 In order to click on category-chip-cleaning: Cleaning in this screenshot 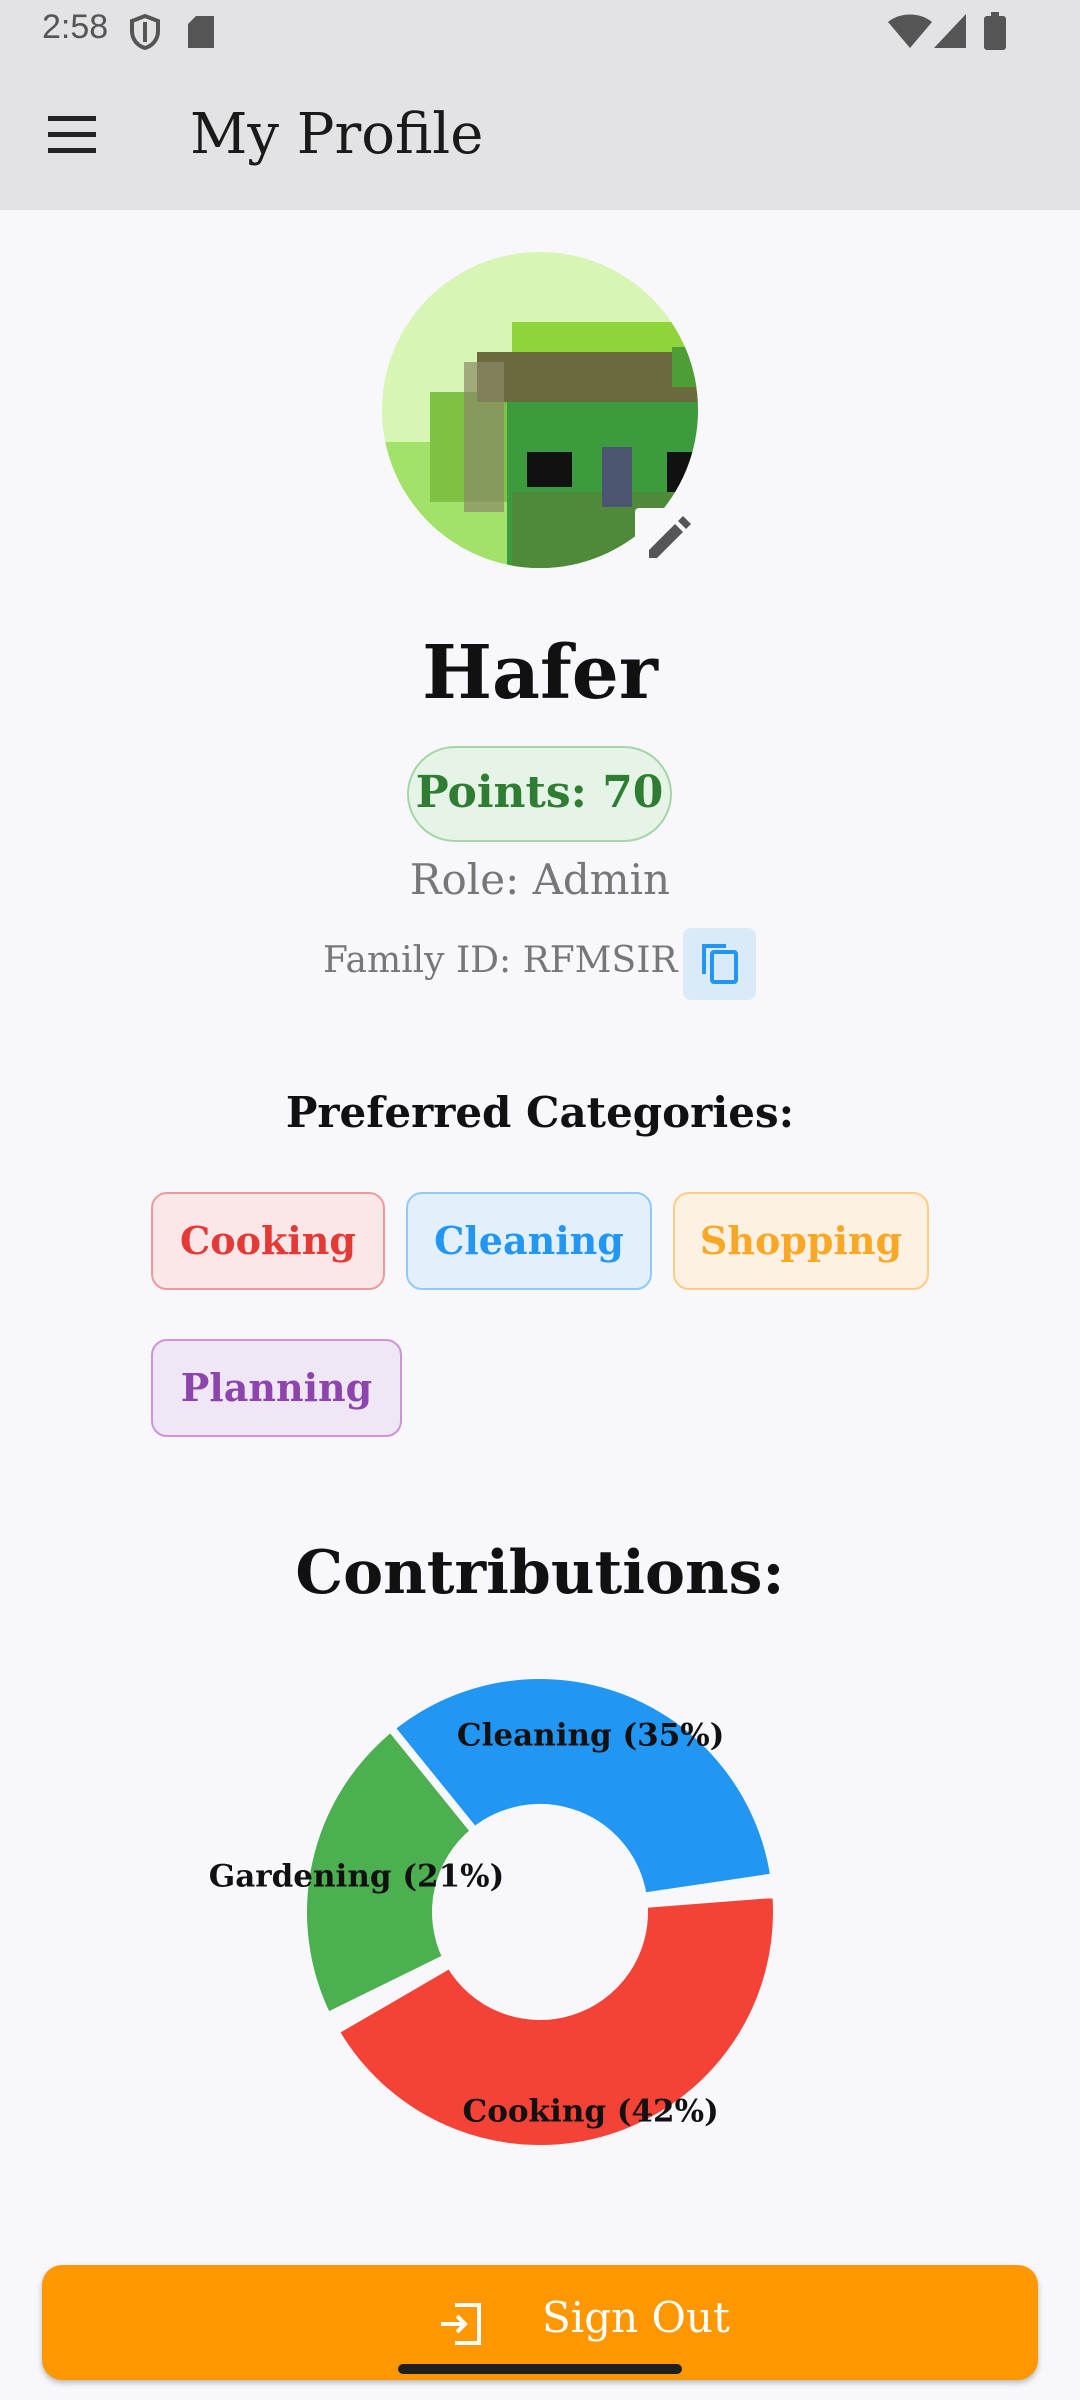, I will do `click(529, 1241)`.